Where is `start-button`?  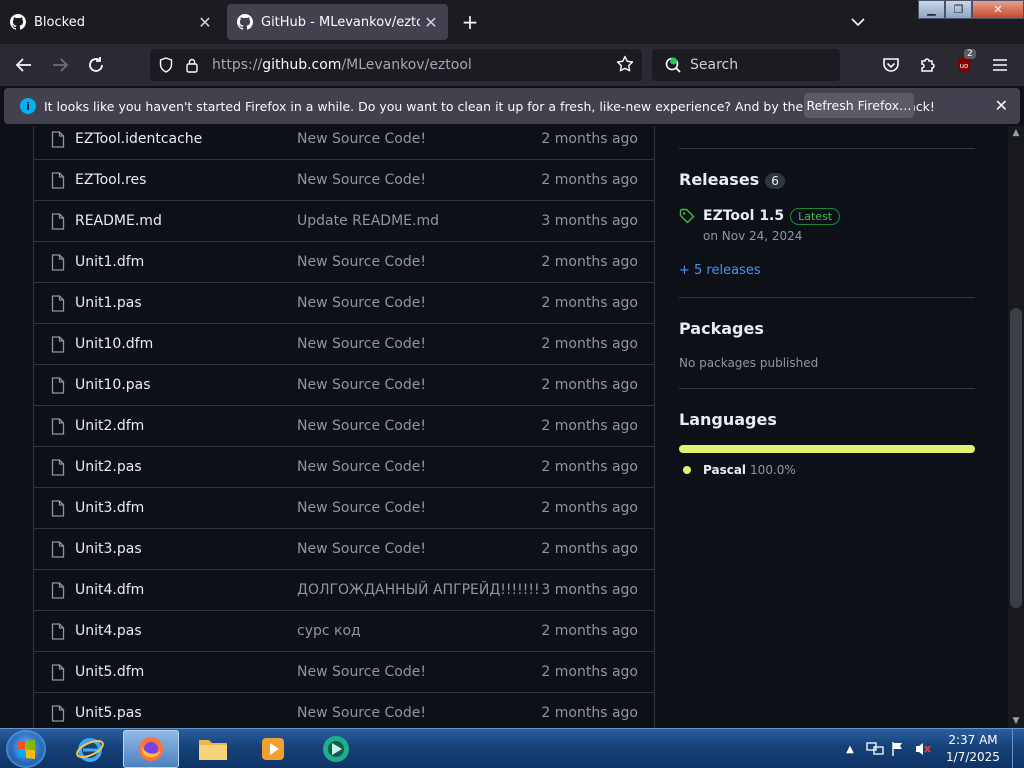 start-button is located at coordinates (26, 749).